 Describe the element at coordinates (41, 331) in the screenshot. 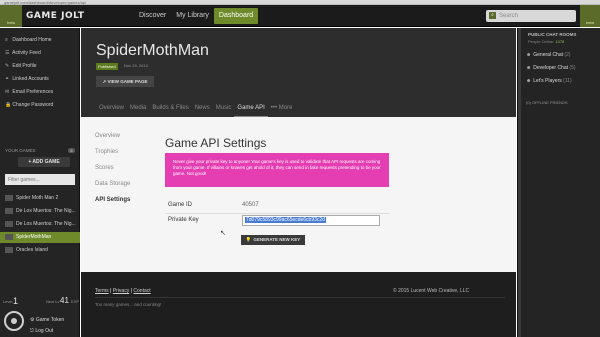

I see `log-out-link: ⎋ Log Out` at that location.